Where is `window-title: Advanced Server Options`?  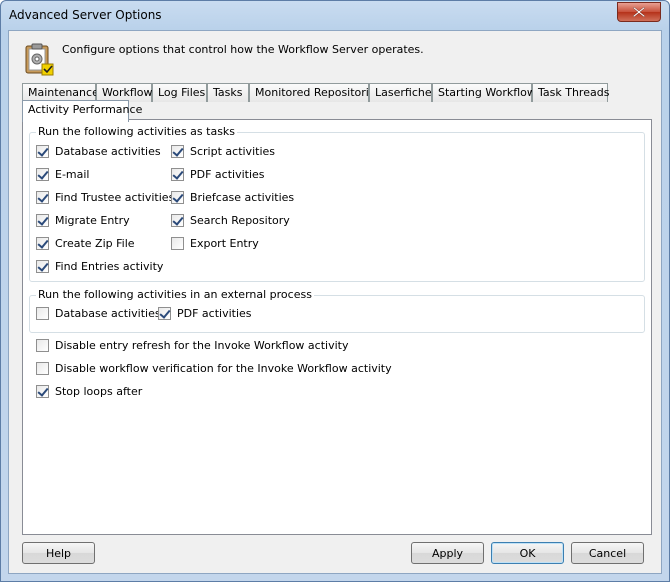
window-title: Advanced Server Options is located at coordinates (85, 15).